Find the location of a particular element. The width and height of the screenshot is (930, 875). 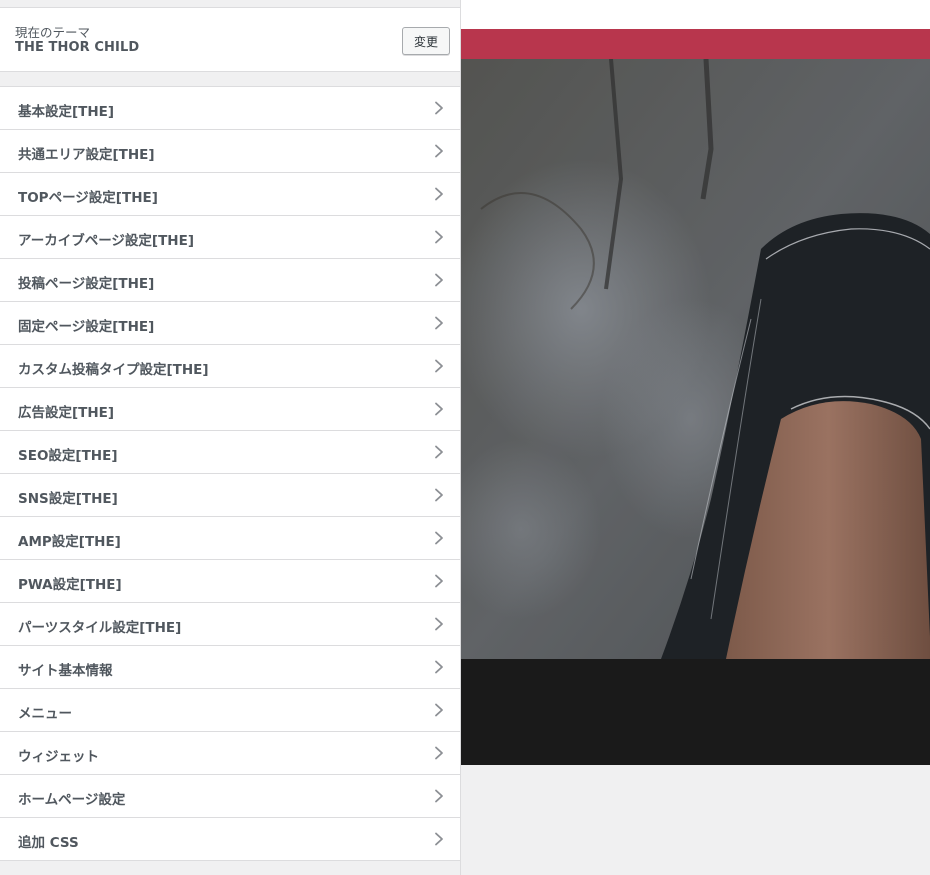

change-theme-button: 変更 is located at coordinates (426, 41).